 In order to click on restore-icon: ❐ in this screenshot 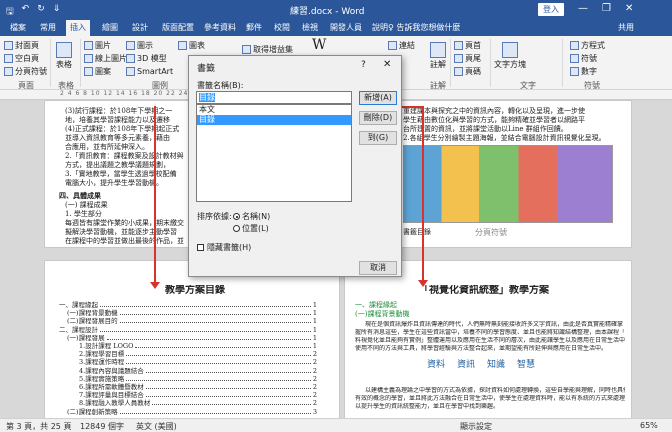, I will do `click(606, 8)`.